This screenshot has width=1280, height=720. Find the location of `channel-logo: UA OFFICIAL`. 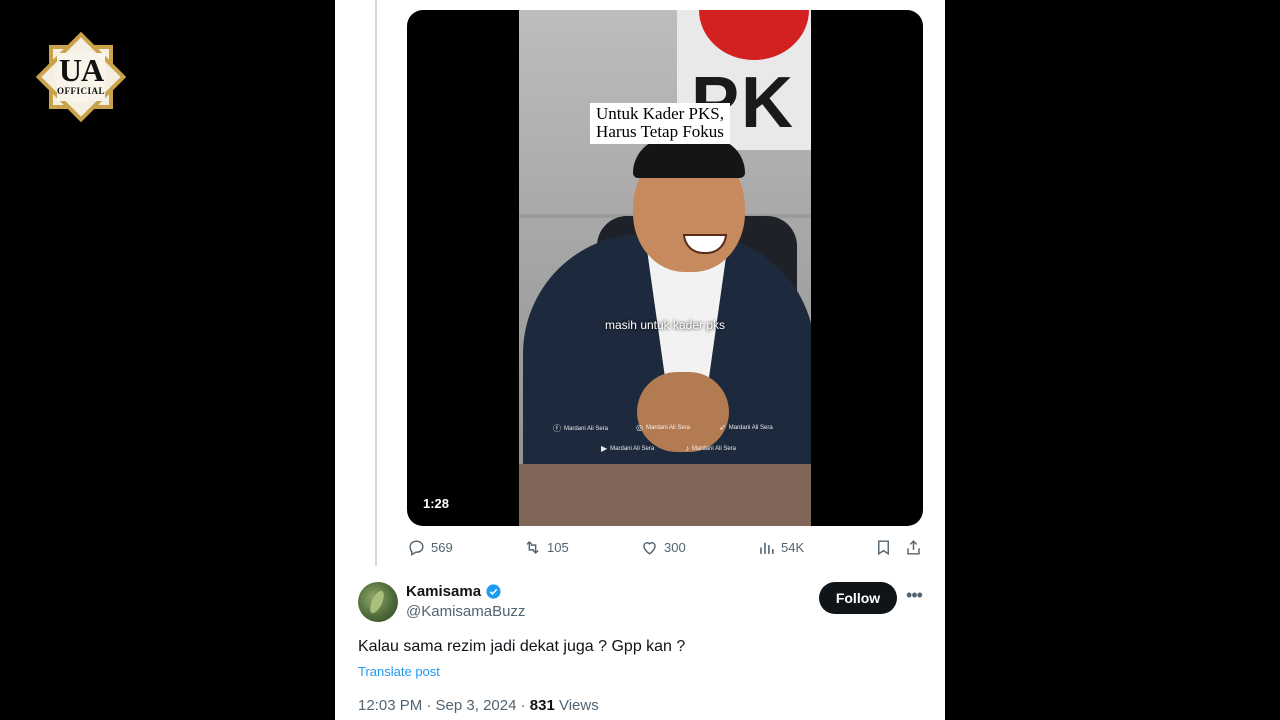

channel-logo: UA OFFICIAL is located at coordinates (81, 77).